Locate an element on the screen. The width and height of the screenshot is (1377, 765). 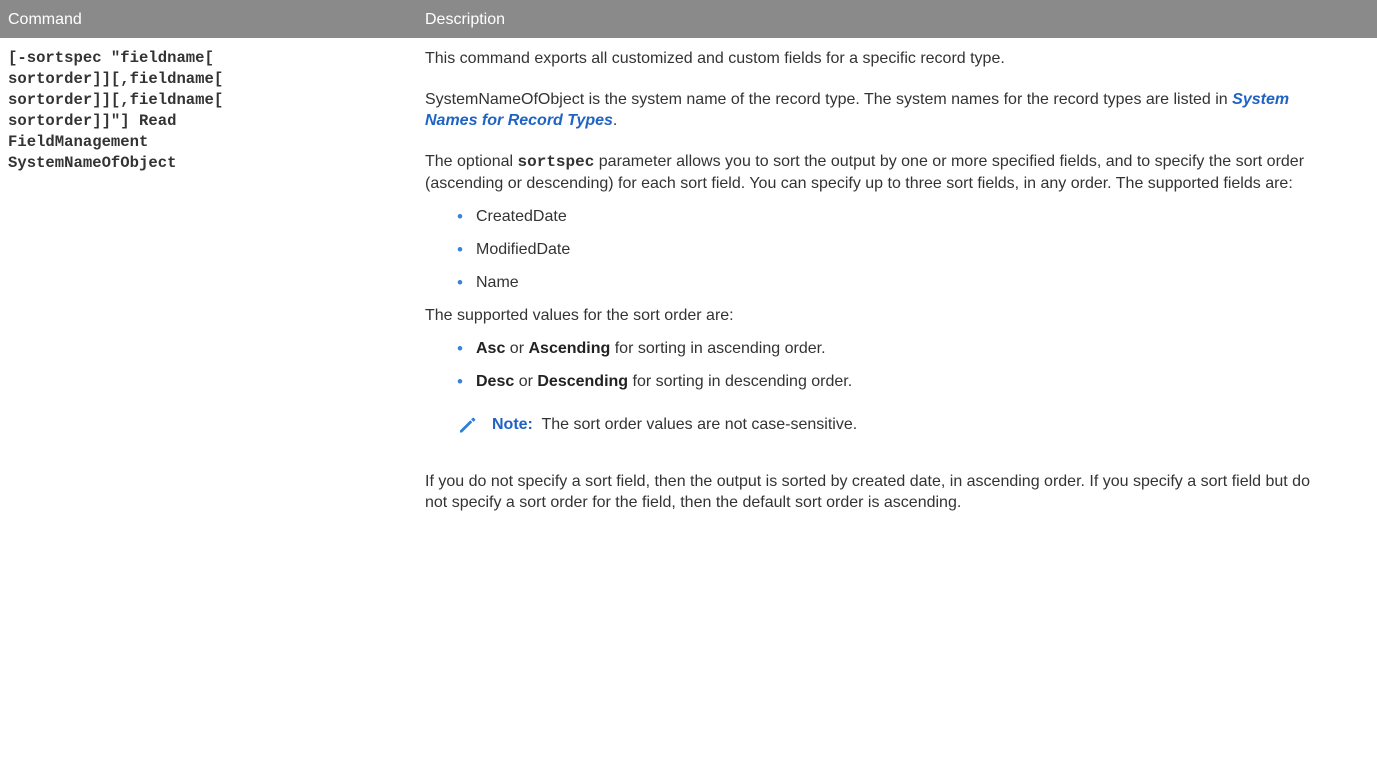
value-short: Desc is located at coordinates (495, 381).